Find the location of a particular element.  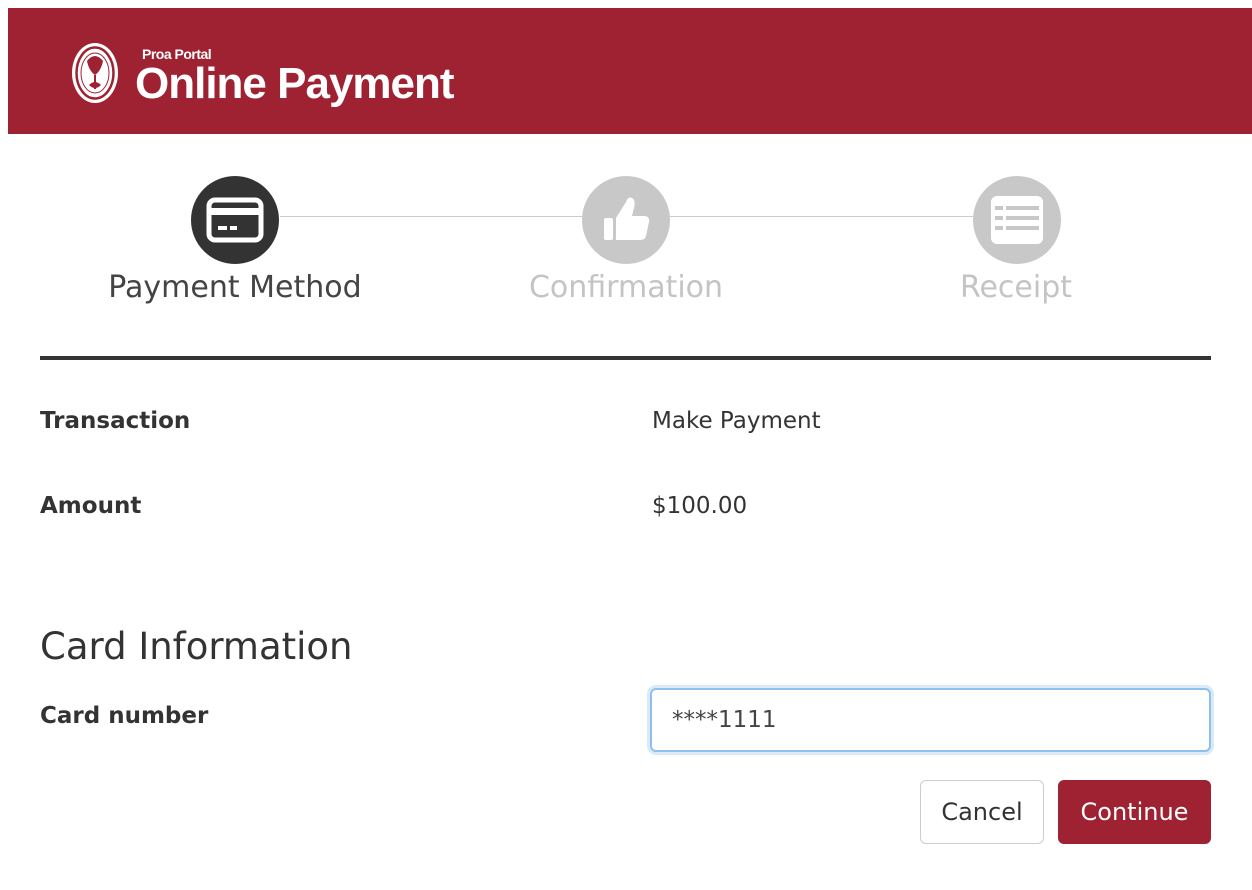

step-1-circle is located at coordinates (235, 220).